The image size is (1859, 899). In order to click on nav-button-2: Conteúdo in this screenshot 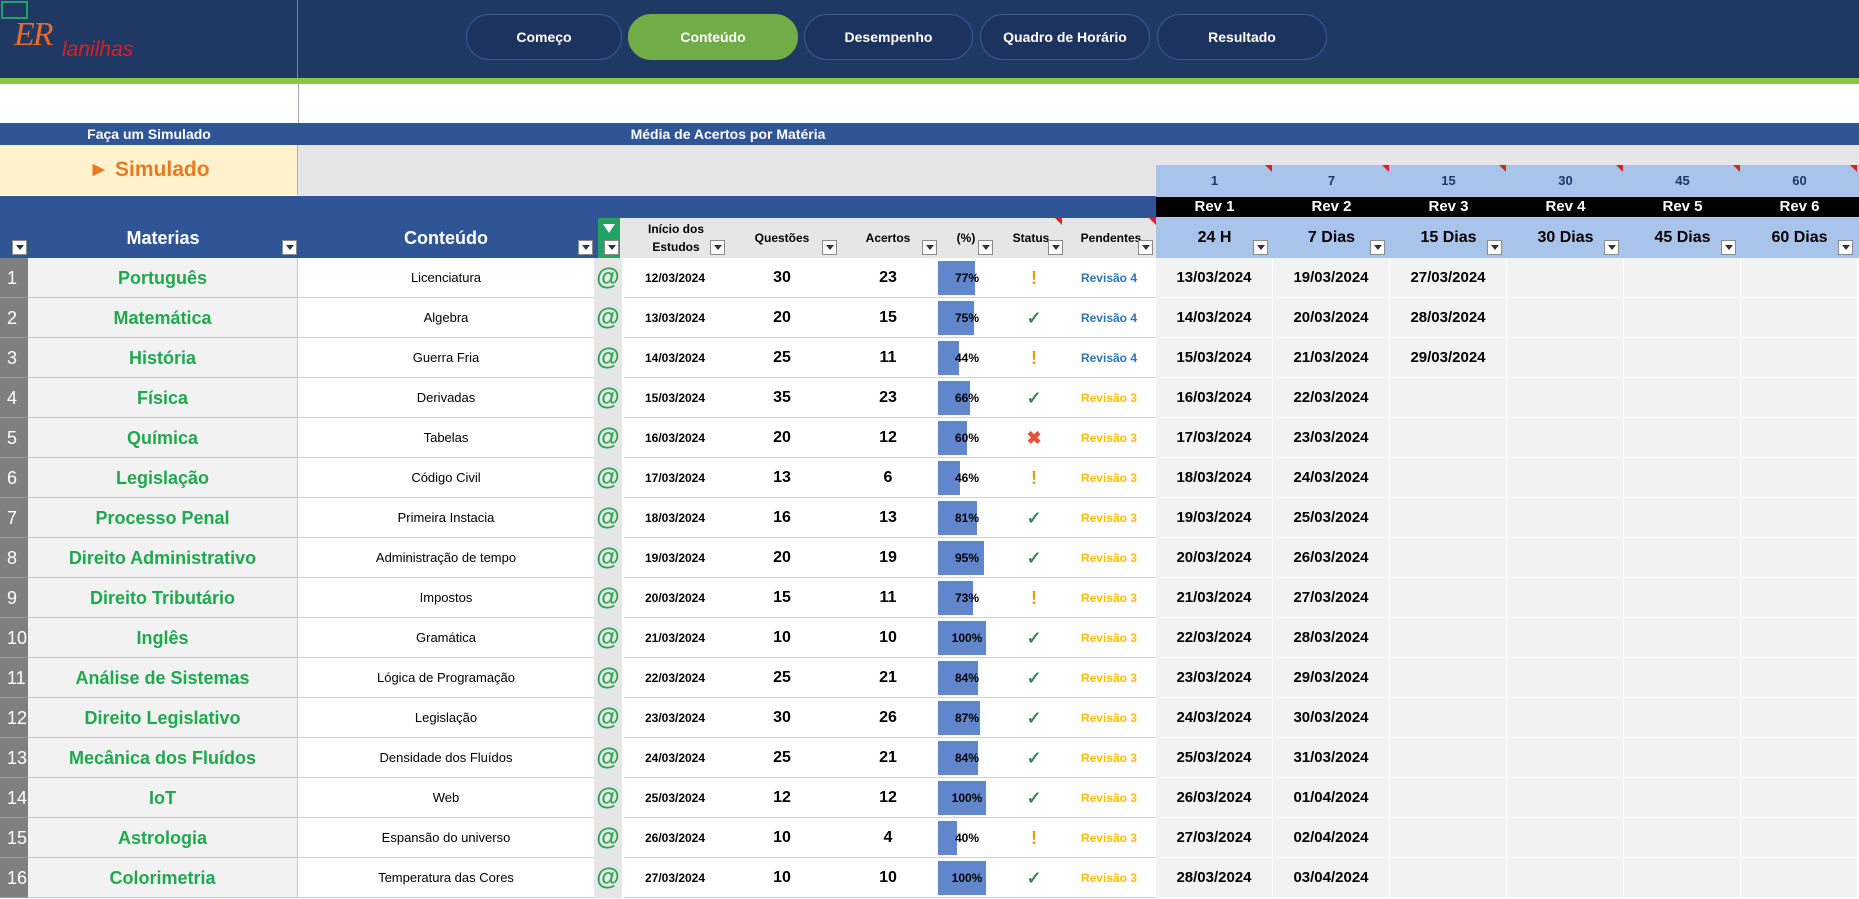, I will do `click(713, 37)`.